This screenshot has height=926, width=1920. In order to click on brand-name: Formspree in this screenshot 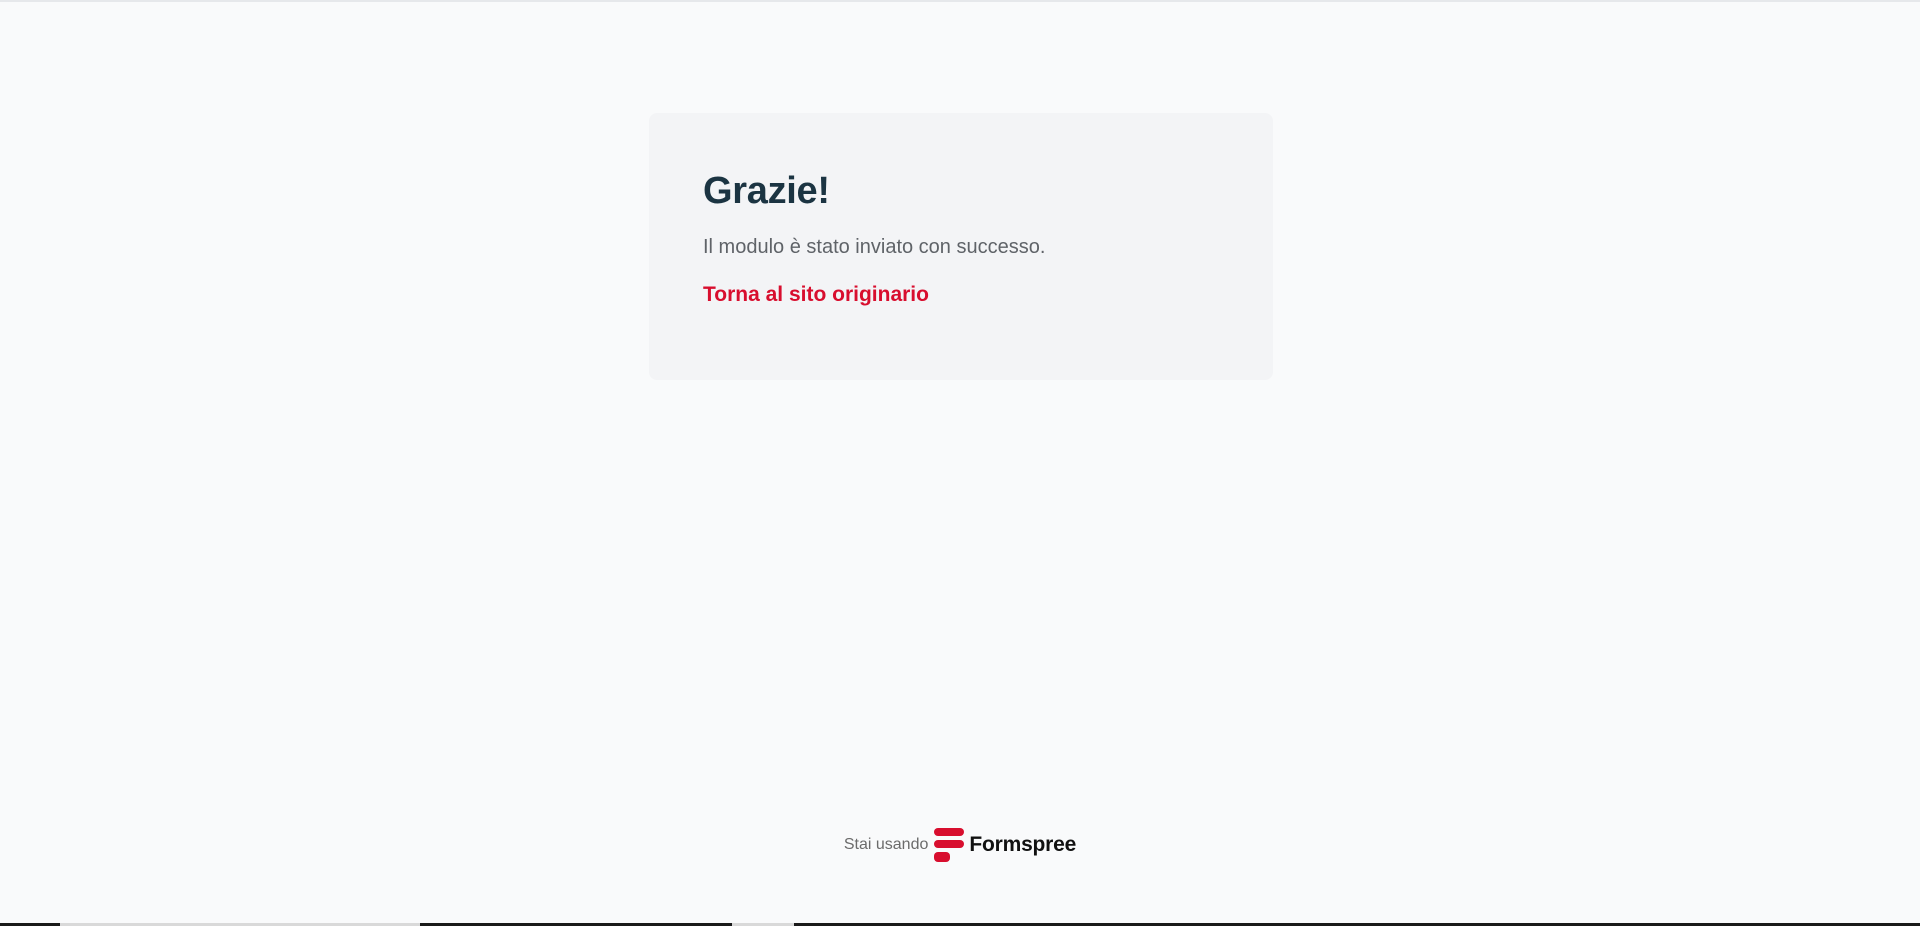, I will do `click(1023, 844)`.